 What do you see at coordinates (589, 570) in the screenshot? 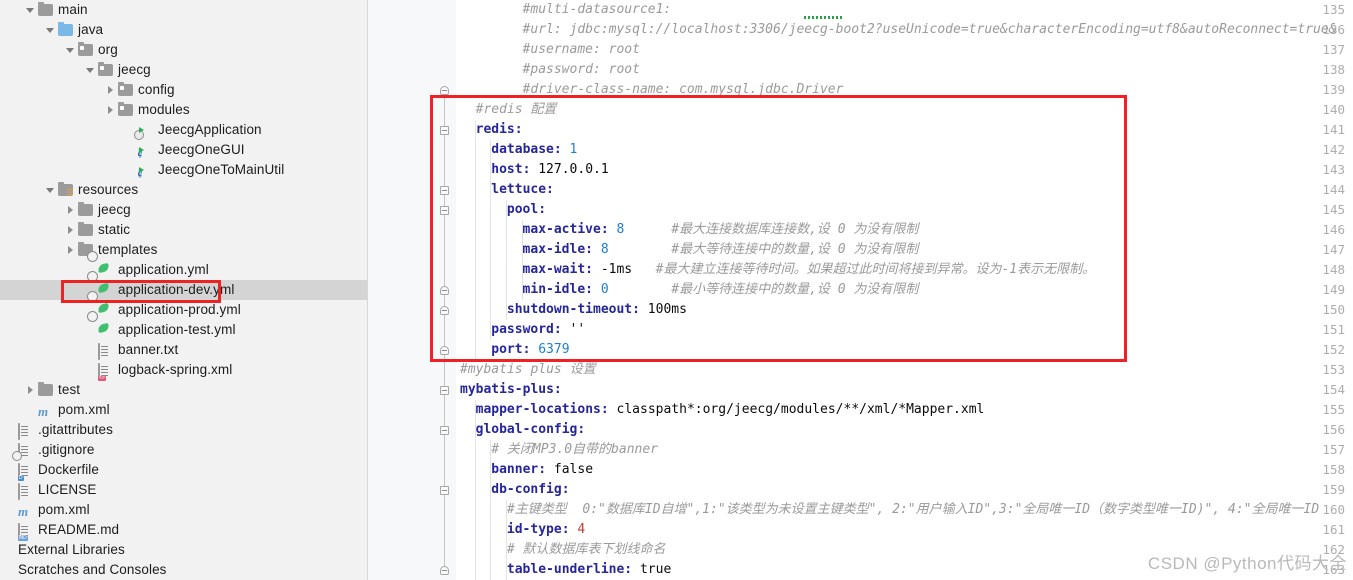
I see `code-line-163: table-underline: true` at bounding box center [589, 570].